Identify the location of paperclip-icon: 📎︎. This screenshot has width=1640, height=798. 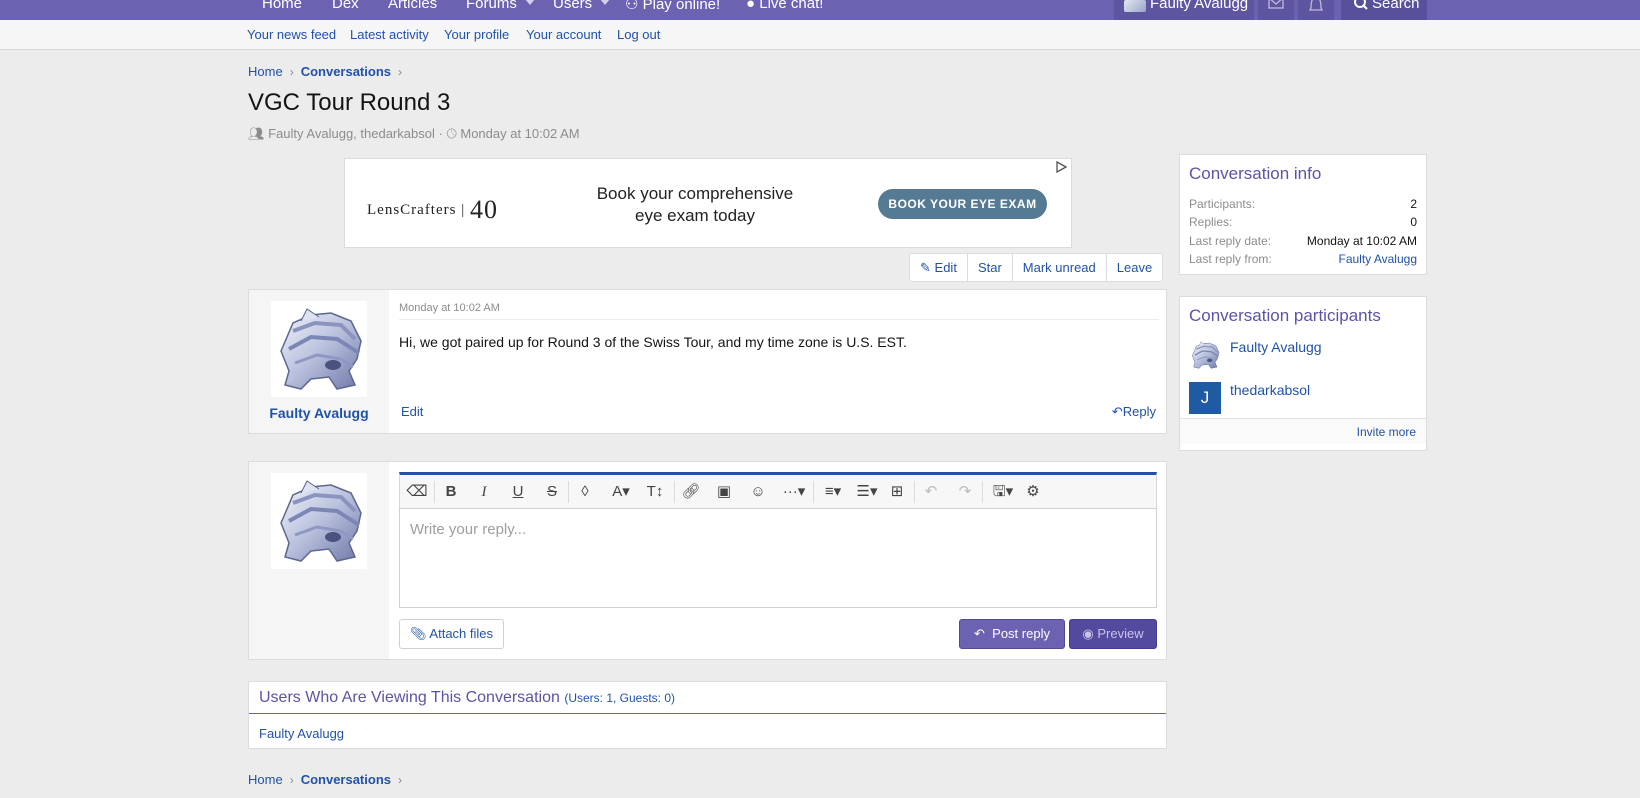
(418, 633).